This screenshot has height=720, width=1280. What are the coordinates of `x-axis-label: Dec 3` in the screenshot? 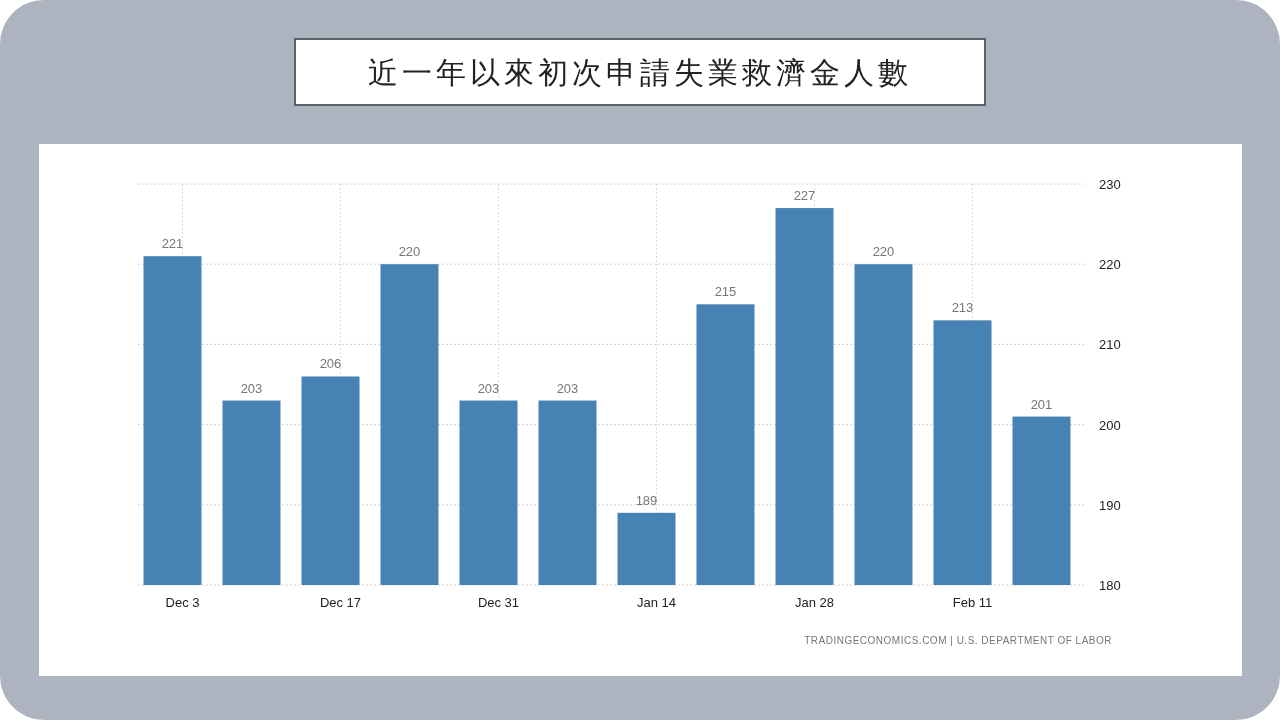 It's located at (182, 602).